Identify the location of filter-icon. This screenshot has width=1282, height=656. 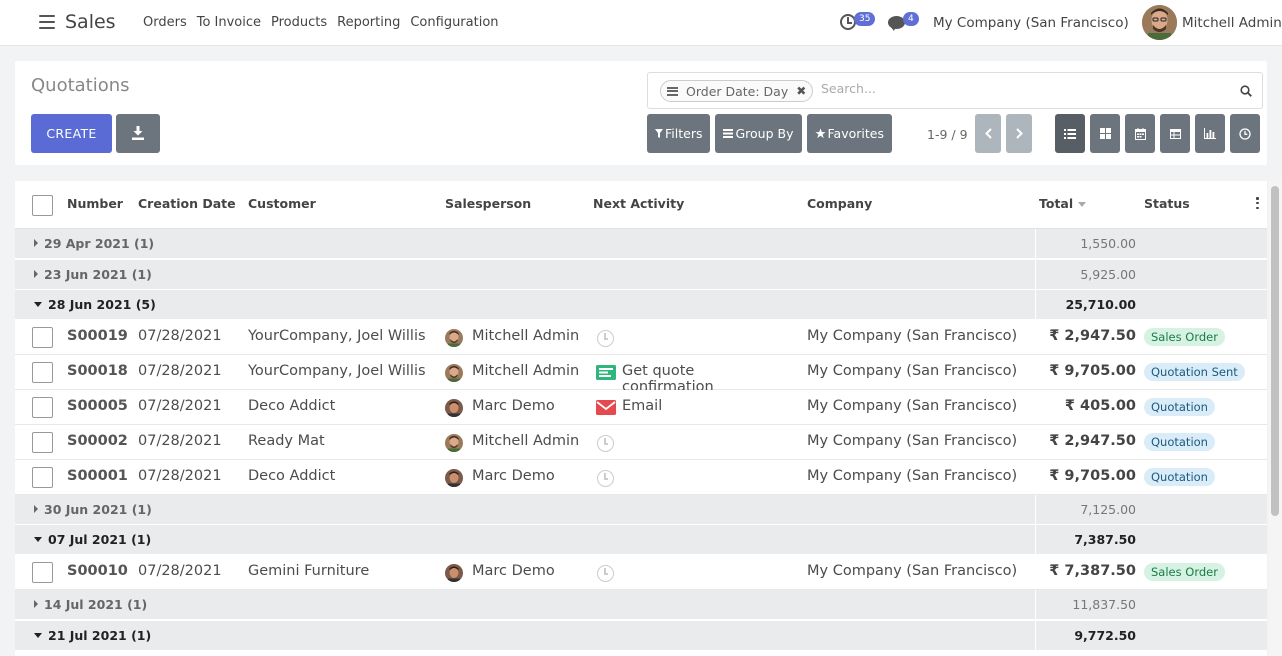
(659, 133).